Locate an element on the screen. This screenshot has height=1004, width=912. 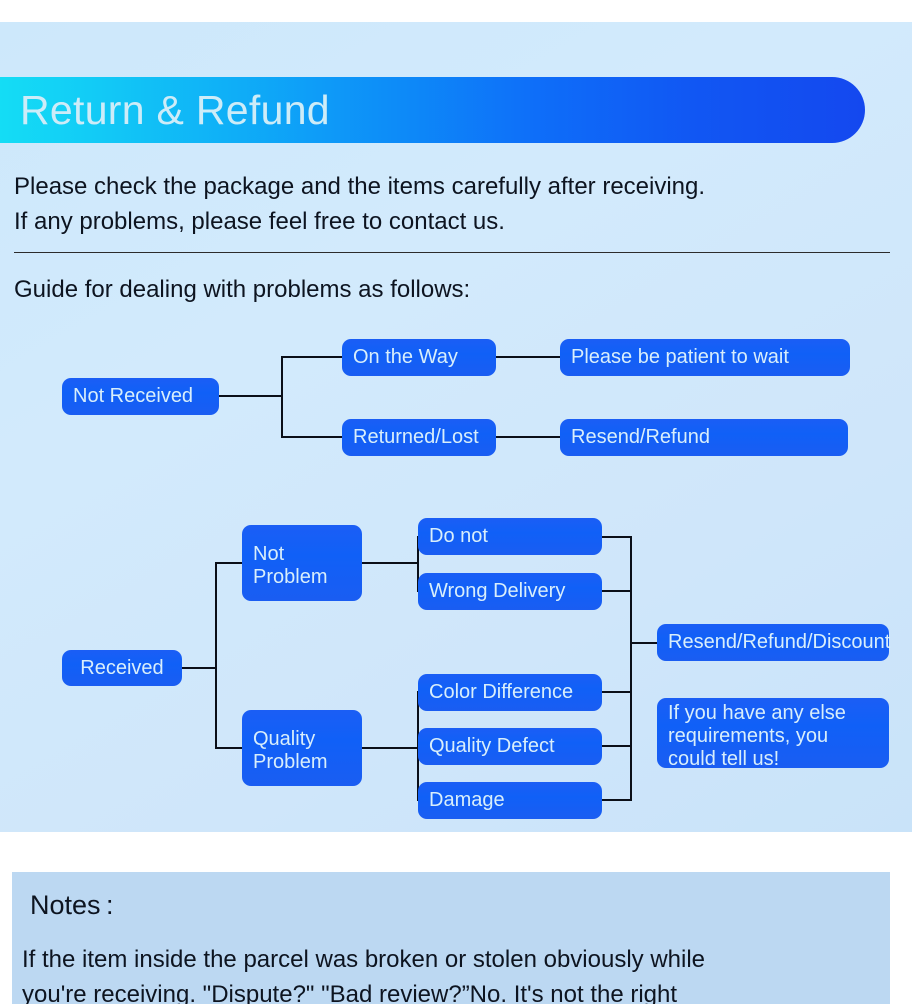
node-damage: Damage is located at coordinates (510, 800).